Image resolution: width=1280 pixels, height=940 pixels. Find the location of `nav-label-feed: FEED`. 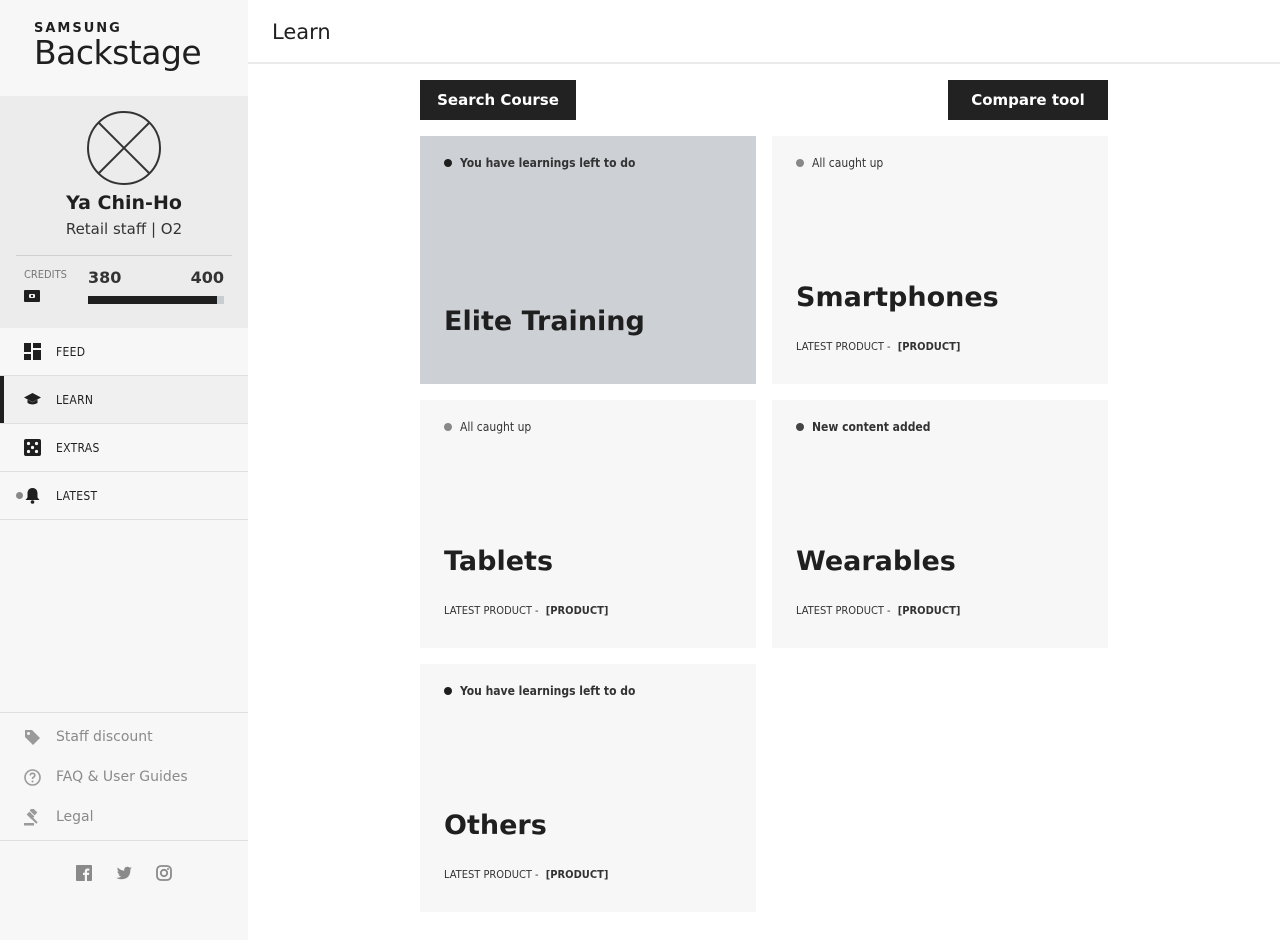

nav-label-feed: FEED is located at coordinates (71, 351).